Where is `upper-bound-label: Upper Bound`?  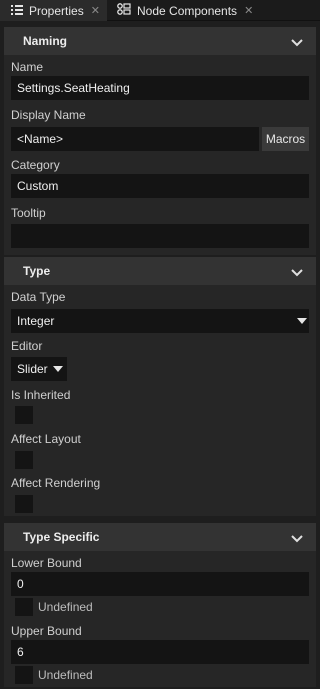 upper-bound-label: Upper Bound is located at coordinates (46, 631).